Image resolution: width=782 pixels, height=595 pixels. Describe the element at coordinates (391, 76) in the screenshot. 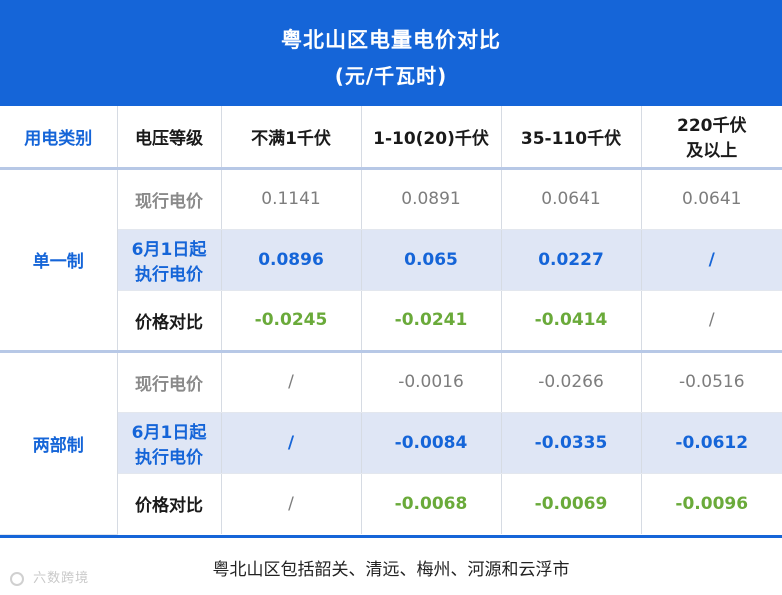

I see `unit-subtitle: (元/千瓦时)` at that location.